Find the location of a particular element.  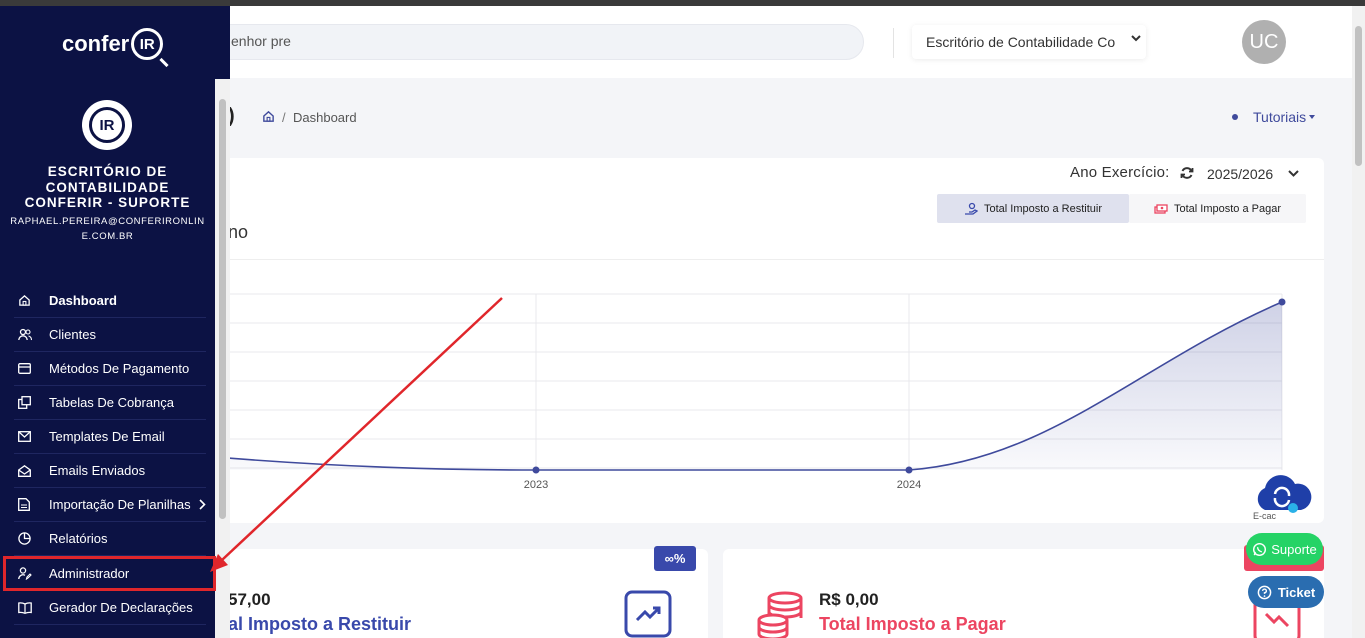

sidebar-scrollbar is located at coordinates (222, 358).